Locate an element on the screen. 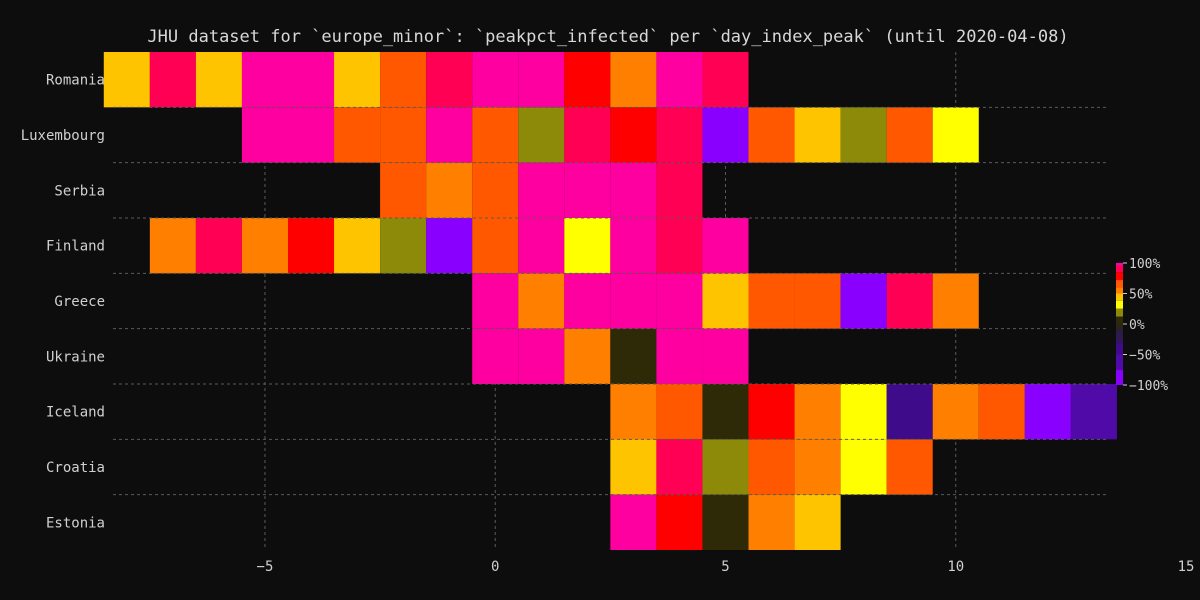 Image resolution: width=1200 pixels, height=600 pixels. colorbar-tick-label: −100% is located at coordinates (1148, 386).